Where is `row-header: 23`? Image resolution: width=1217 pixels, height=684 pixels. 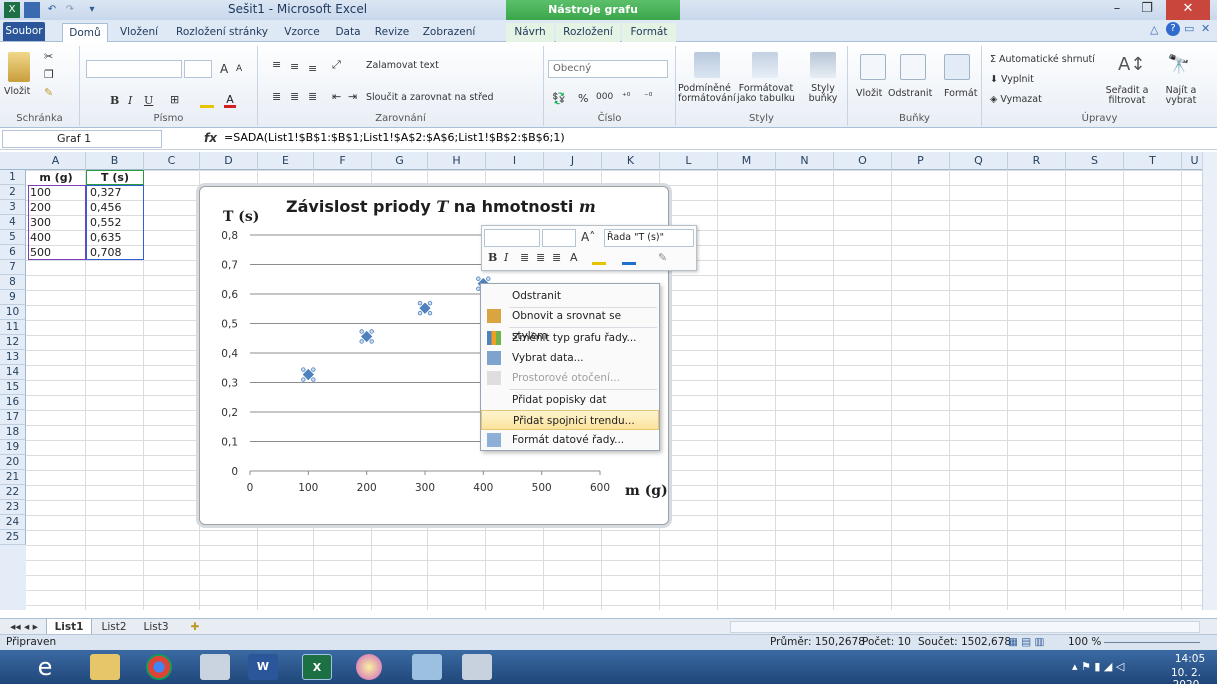 row-header: 23 is located at coordinates (13, 507).